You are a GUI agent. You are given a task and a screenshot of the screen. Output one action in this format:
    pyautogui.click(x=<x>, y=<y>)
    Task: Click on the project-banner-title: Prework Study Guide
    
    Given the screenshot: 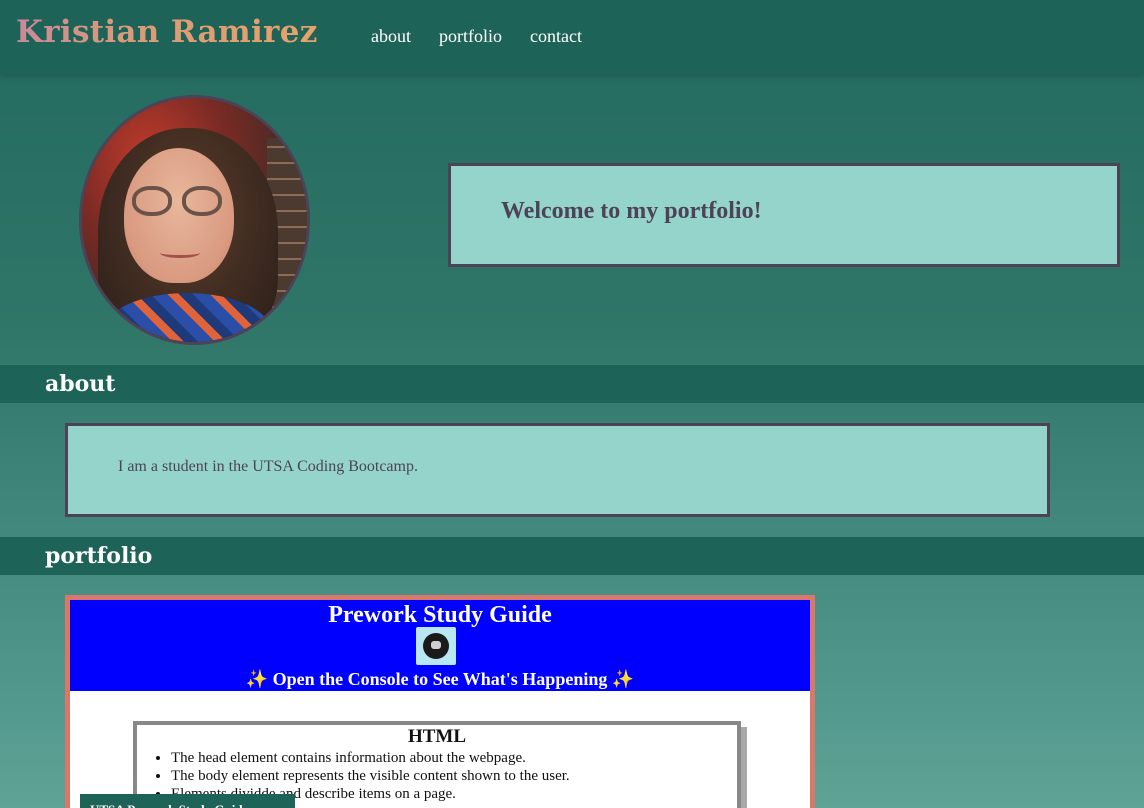 What is the action you would take?
    pyautogui.click(x=440, y=615)
    